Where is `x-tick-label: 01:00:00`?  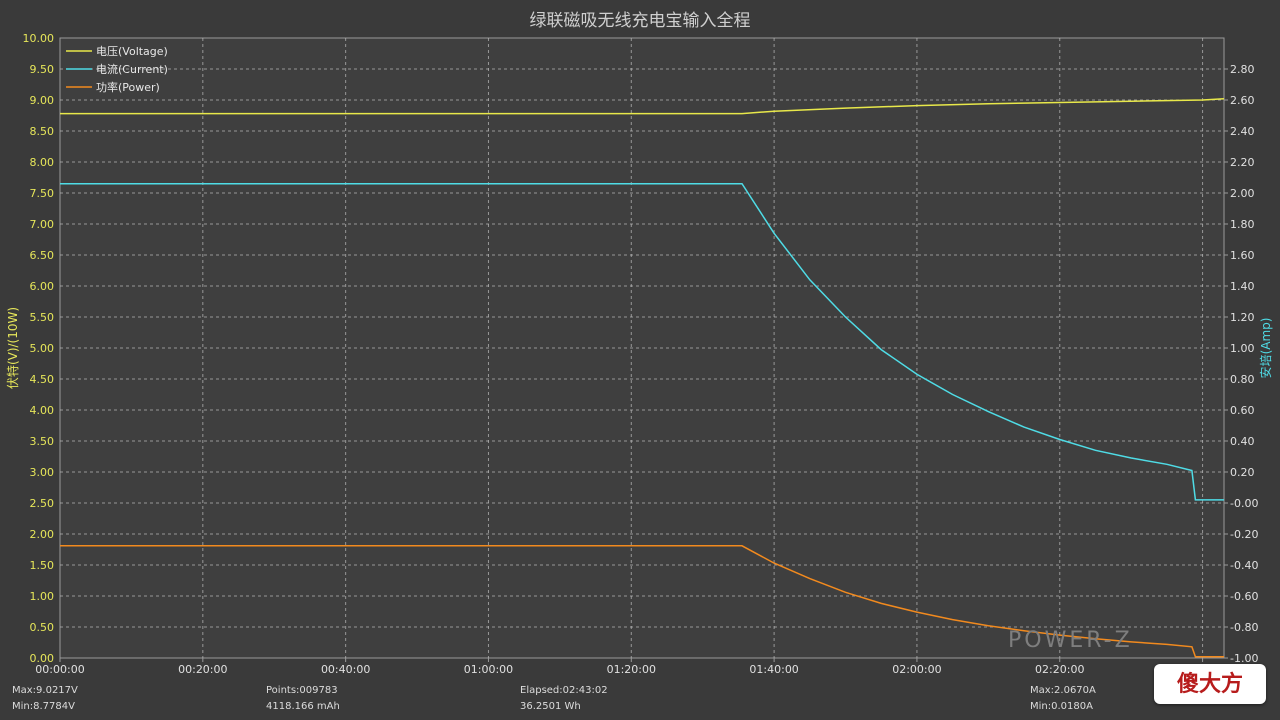 x-tick-label: 01:00:00 is located at coordinates (488, 669).